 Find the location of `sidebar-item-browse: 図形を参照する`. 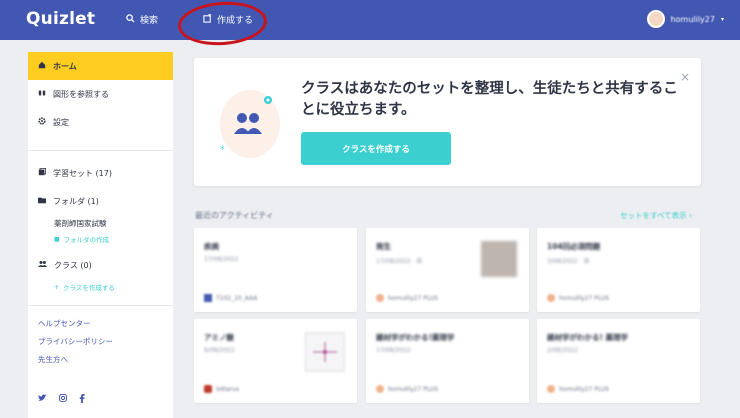

sidebar-item-browse: 図形を参照する is located at coordinates (100, 94).